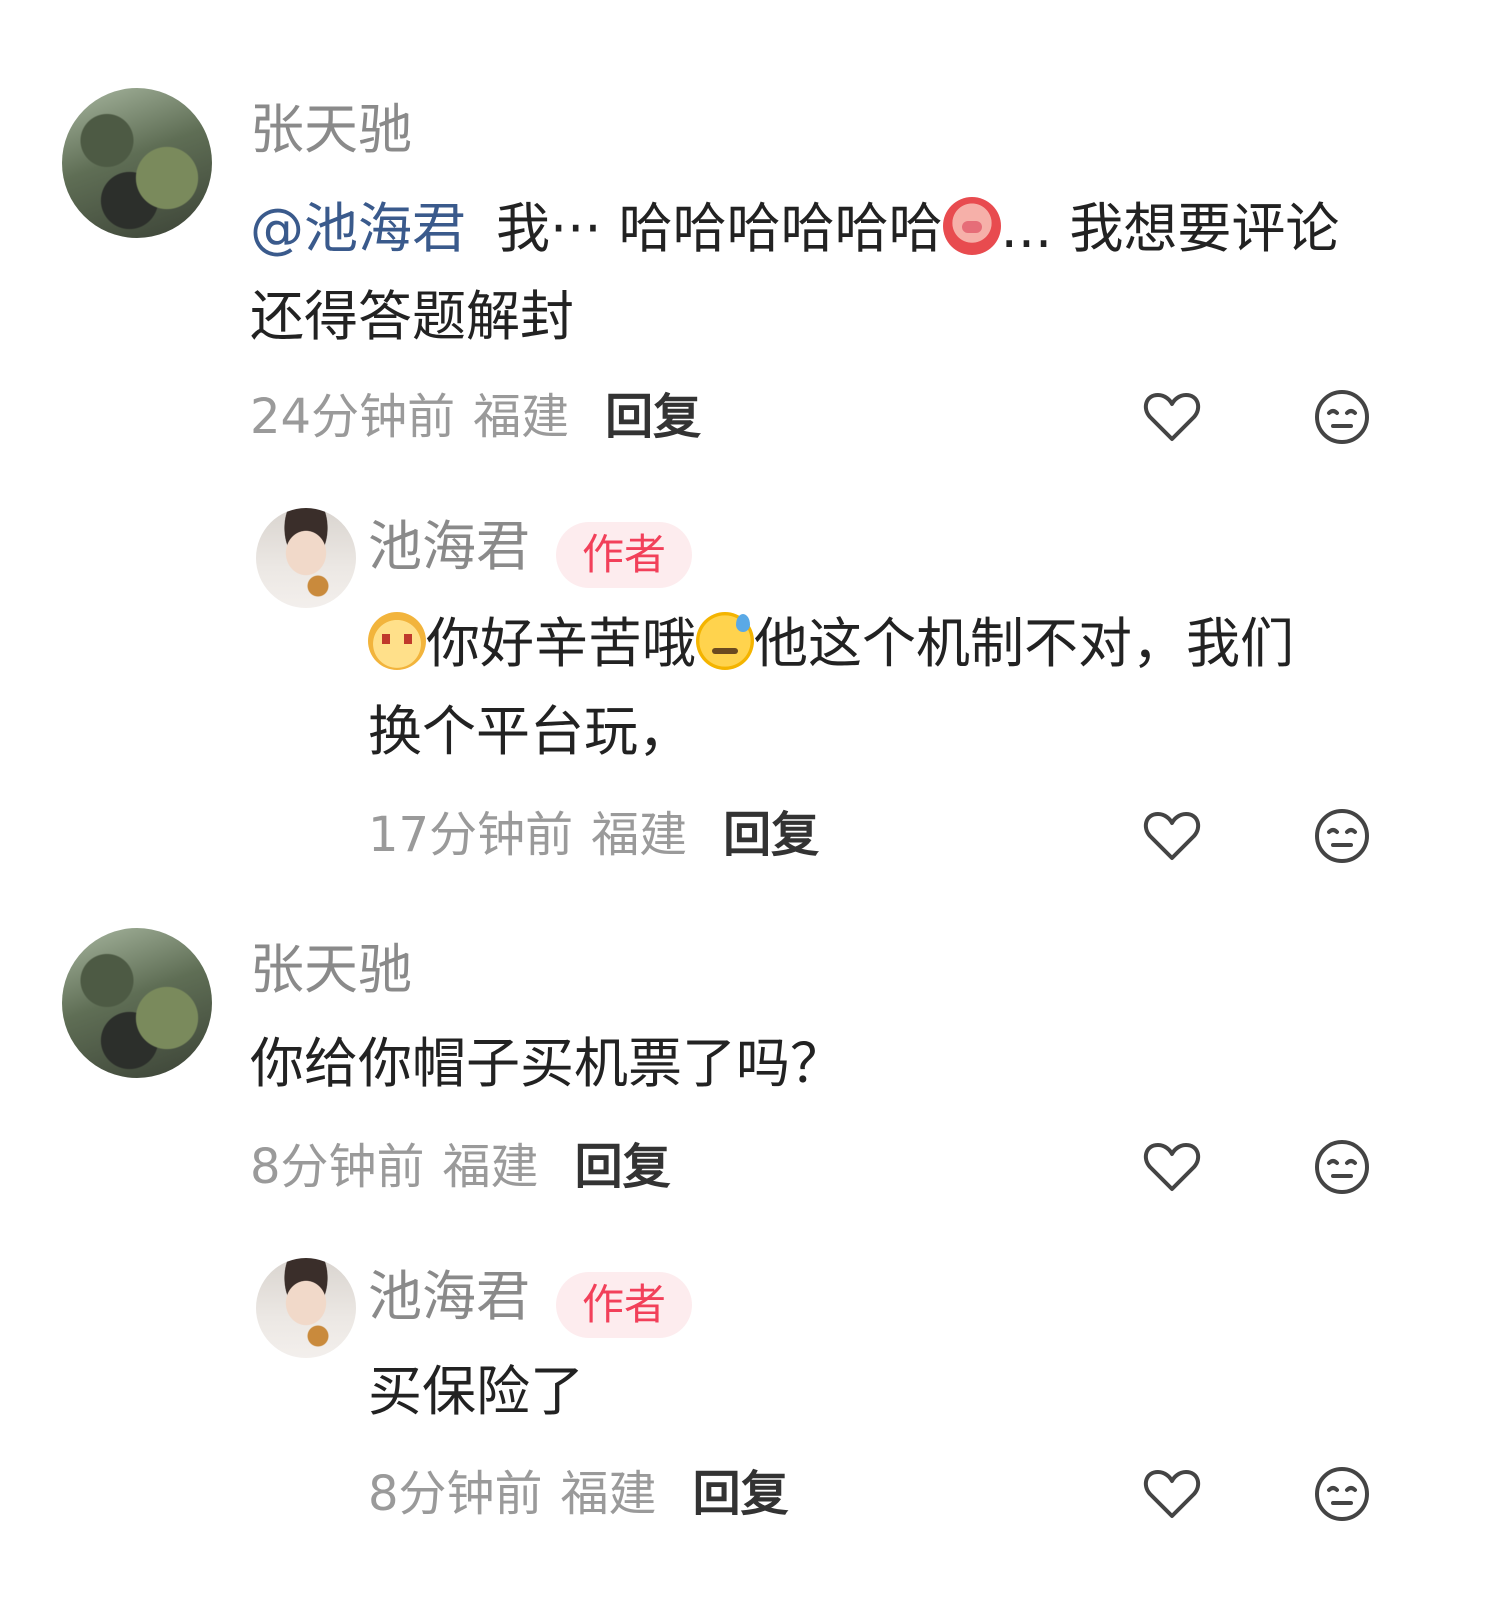 Image resolution: width=1500 pixels, height=1615 pixels. Describe the element at coordinates (397, 641) in the screenshot. I see `bear-emoji-icon` at that location.